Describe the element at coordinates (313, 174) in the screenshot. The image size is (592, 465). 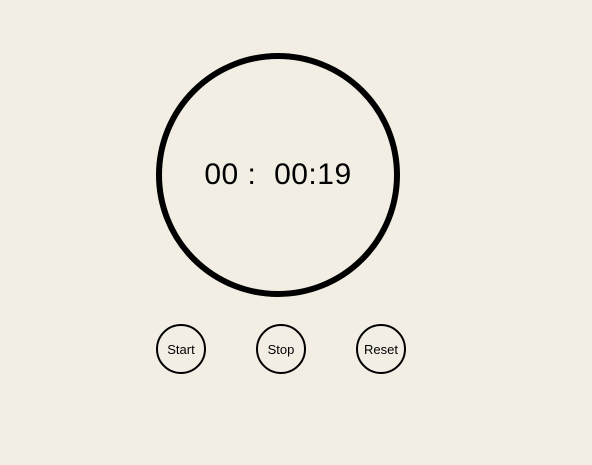
I see `timer-seconds: 00:19` at that location.